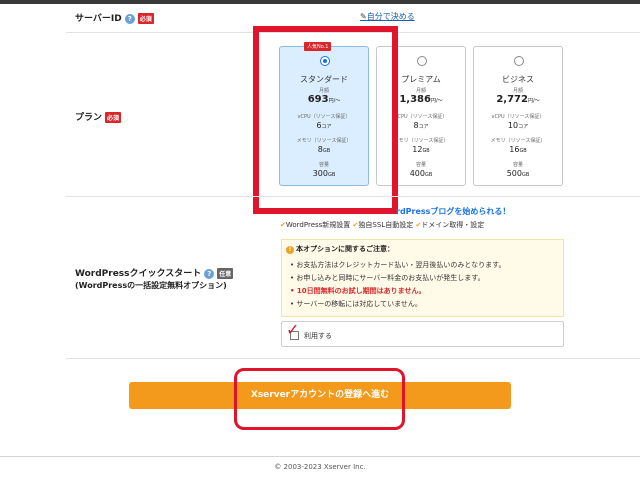 This screenshot has height=480, width=640. Describe the element at coordinates (398, 265) in the screenshot. I see `notice-item: • お支払方法はクレジットカード払い・翌月後払いのみとなります。` at that location.